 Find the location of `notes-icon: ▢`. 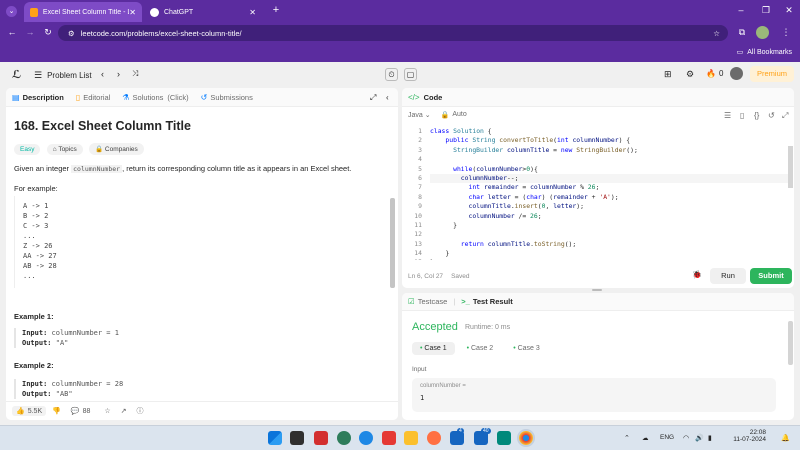

notes-icon: ▢ is located at coordinates (410, 74).